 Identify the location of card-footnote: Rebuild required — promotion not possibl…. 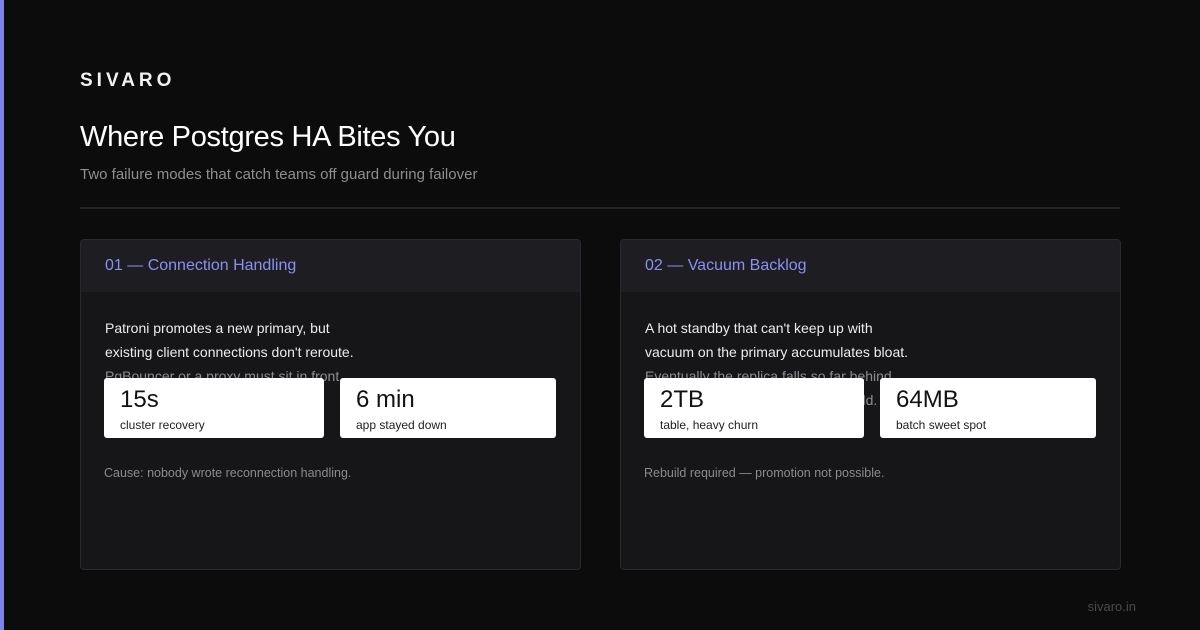
(764, 473).